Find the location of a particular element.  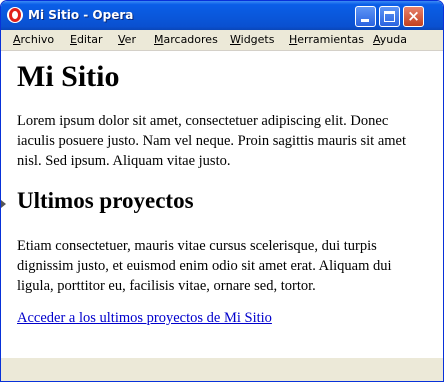

menu-marcadores: Marcadores is located at coordinates (186, 39).